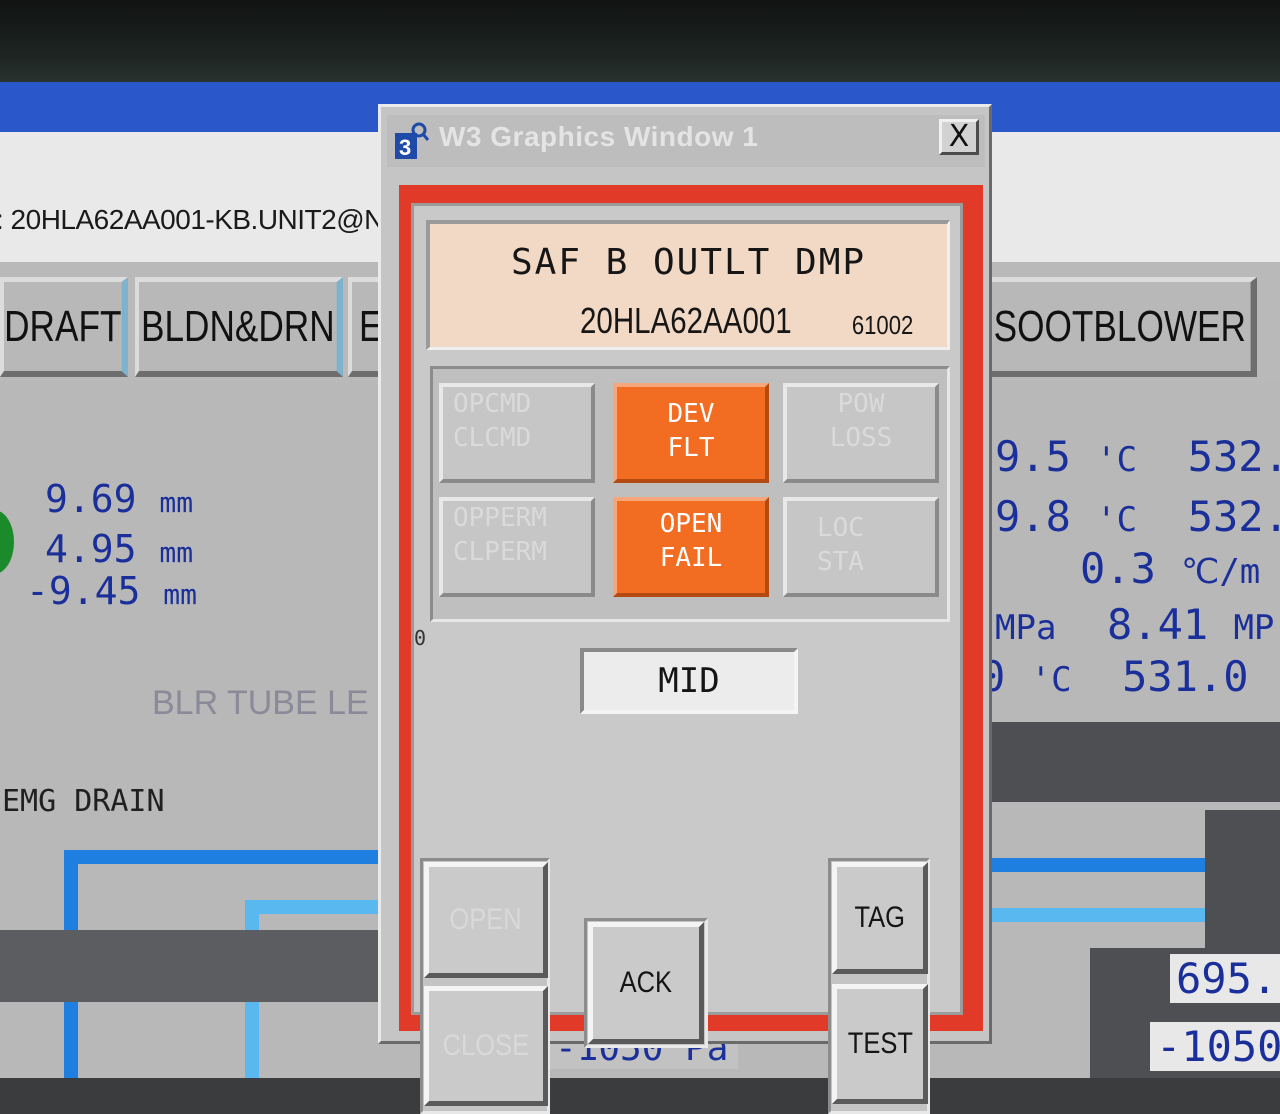  Describe the element at coordinates (688, 285) in the screenshot. I see `device-header: SAF B OUTLT DMP 20HLA62AA001 61002` at that location.